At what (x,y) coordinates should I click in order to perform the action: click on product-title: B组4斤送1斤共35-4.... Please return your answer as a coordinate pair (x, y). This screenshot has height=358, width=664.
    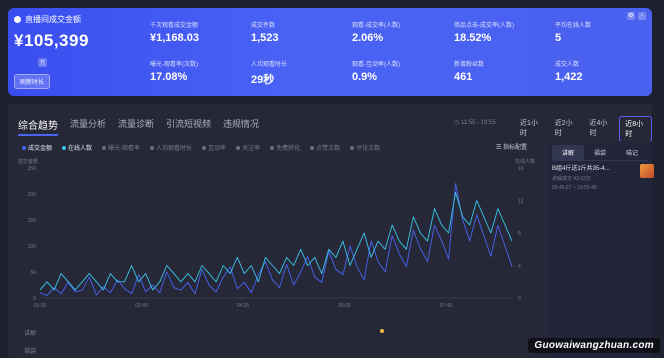
    Looking at the image, I should click on (581, 169).